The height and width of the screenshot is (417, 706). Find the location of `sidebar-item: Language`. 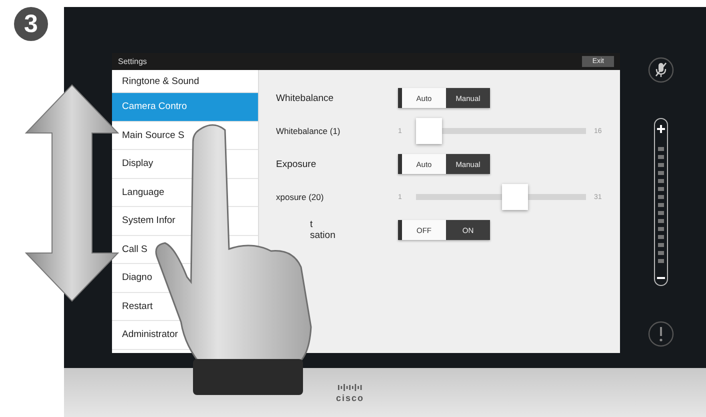

sidebar-item: Language is located at coordinates (143, 192).